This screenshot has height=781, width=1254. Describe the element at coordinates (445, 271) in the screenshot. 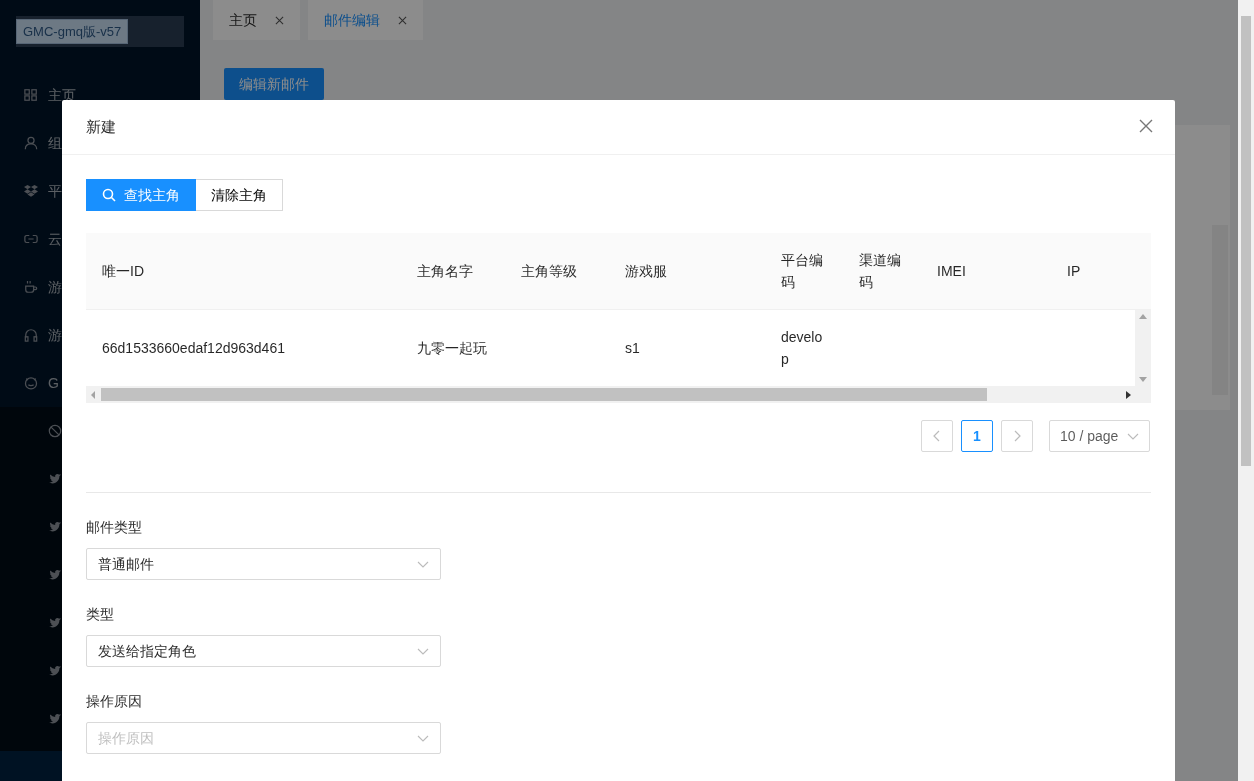

I see `column-header: 主角名字` at that location.